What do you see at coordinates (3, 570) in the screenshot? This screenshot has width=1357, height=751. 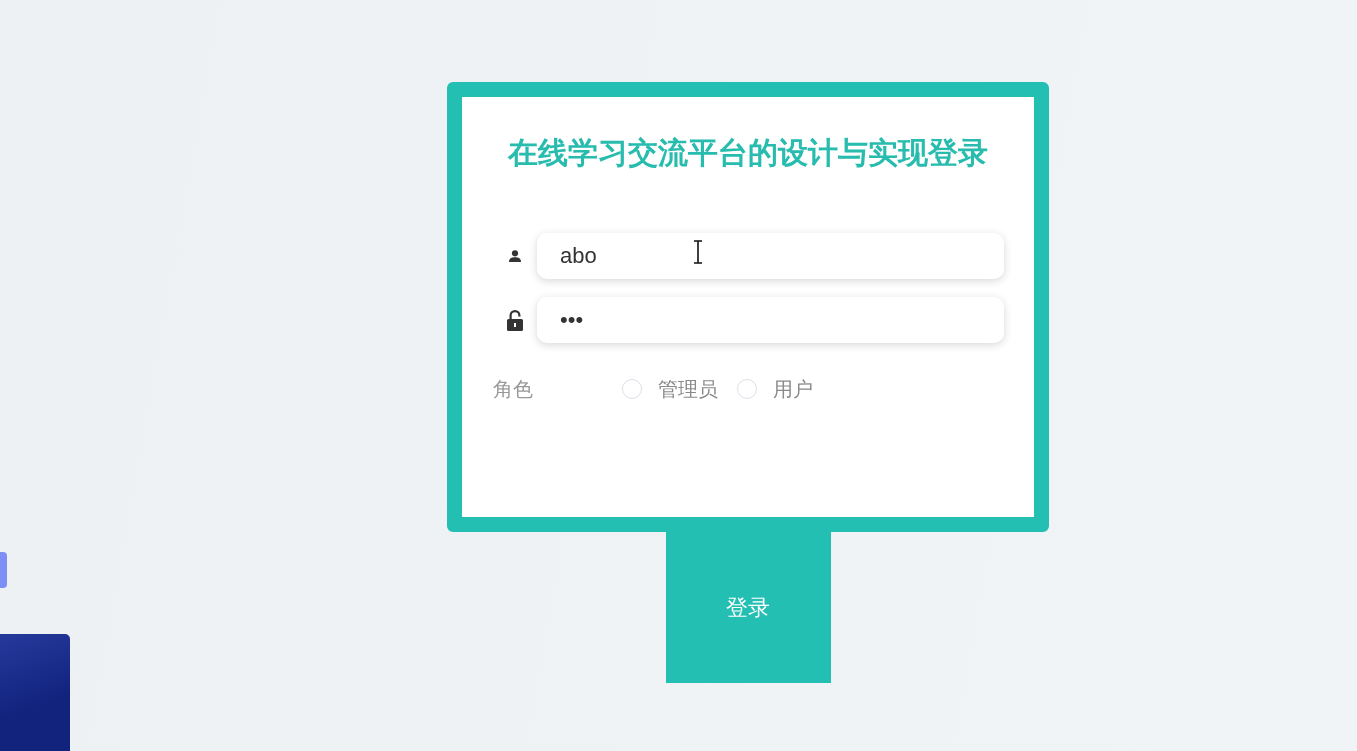 I see `side-tab-shape` at bounding box center [3, 570].